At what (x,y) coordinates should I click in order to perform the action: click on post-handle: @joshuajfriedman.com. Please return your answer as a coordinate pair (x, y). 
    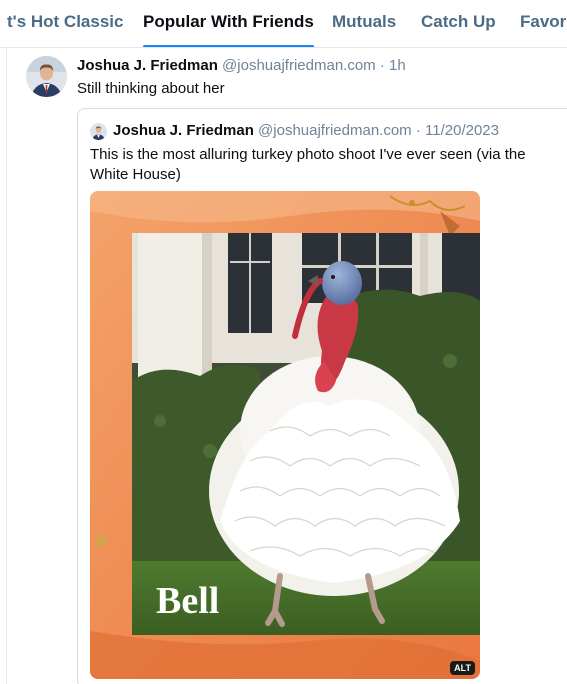
    Looking at the image, I should click on (299, 65).